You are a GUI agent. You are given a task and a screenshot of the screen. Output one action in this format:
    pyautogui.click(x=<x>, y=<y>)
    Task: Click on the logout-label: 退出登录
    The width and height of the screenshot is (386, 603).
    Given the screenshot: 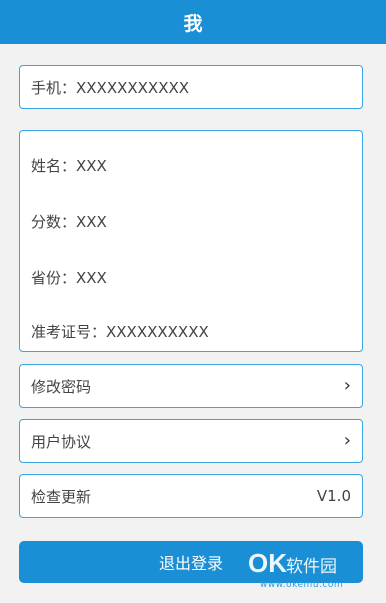 What is the action you would take?
    pyautogui.click(x=190, y=563)
    